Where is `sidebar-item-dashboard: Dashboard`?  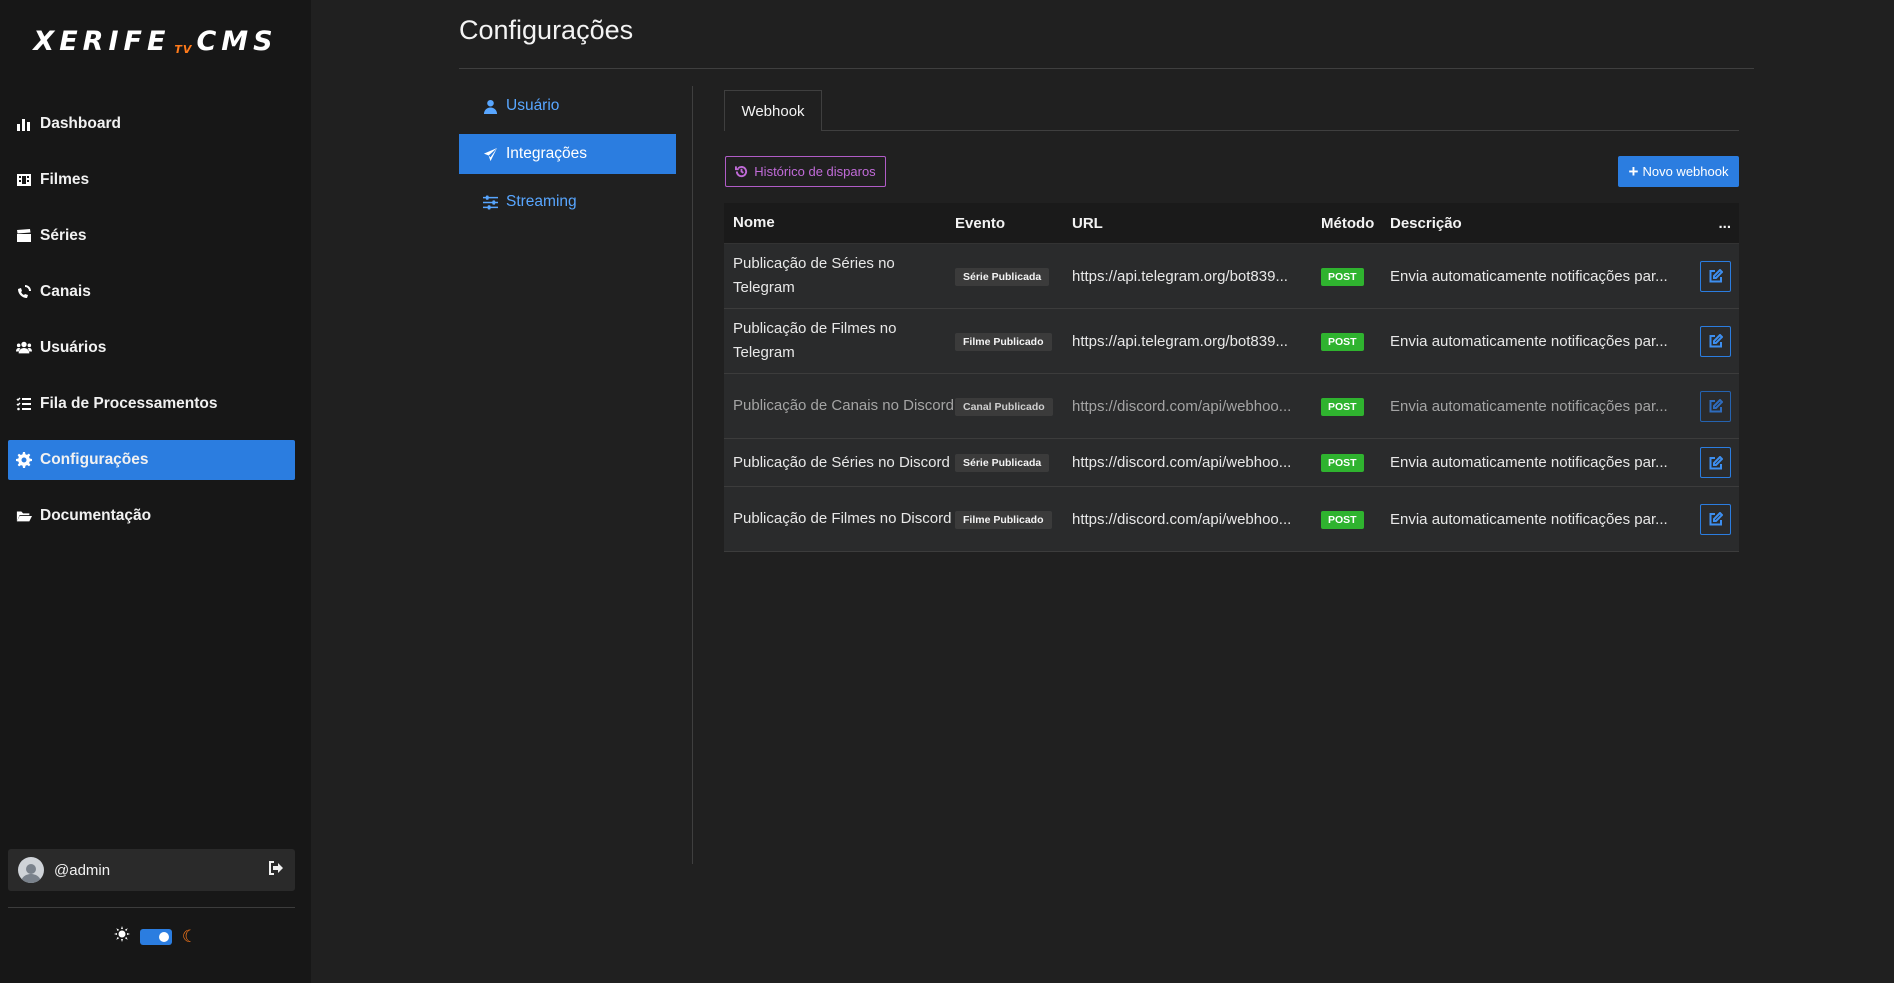 sidebar-item-dashboard: Dashboard is located at coordinates (151, 124).